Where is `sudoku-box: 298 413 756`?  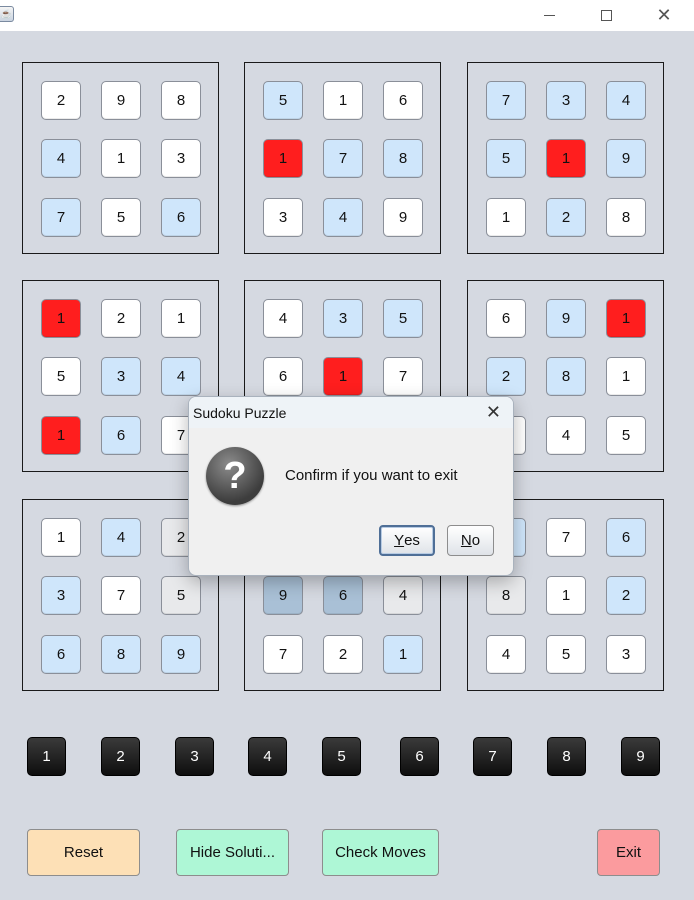
sudoku-box: 298 413 756 is located at coordinates (120, 158).